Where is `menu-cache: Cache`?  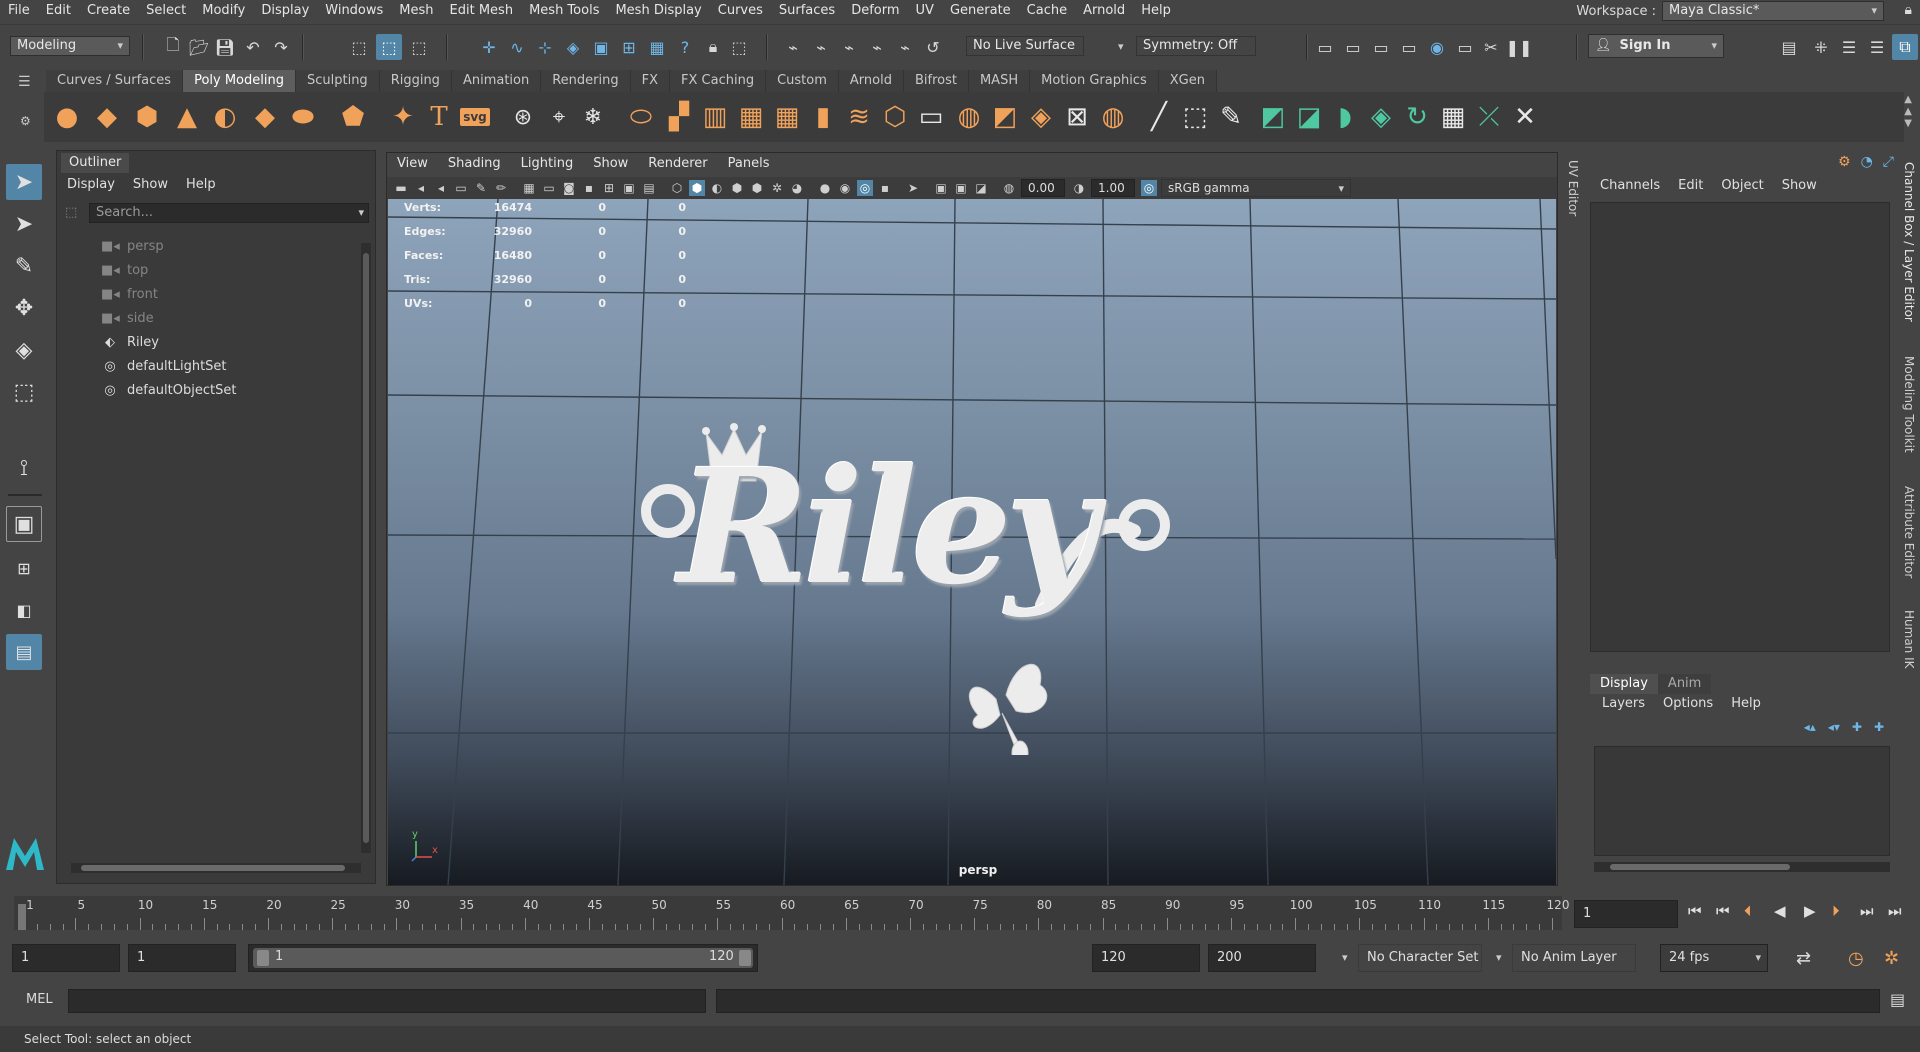 menu-cache: Cache is located at coordinates (1047, 11).